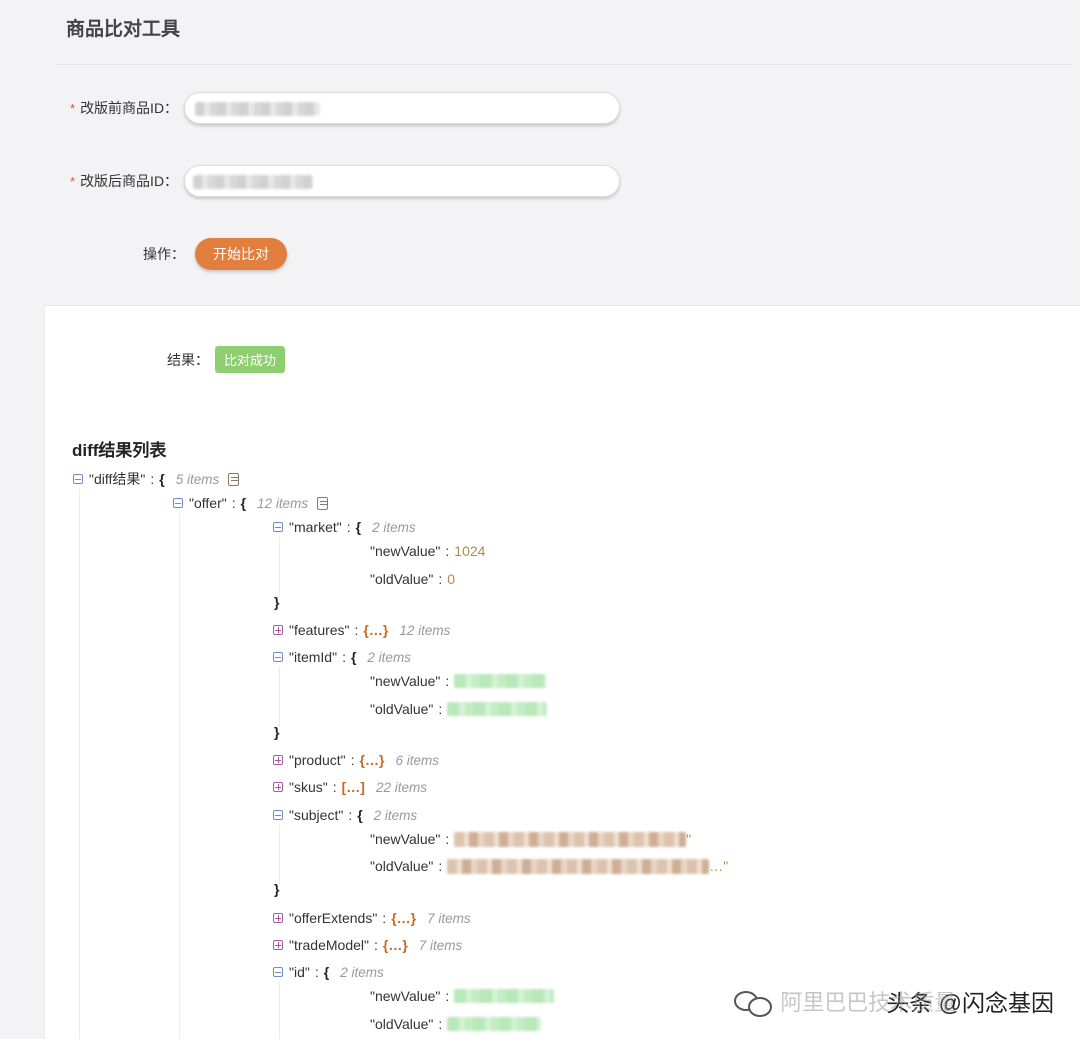 The image size is (1080, 1039). Describe the element at coordinates (868, 1002) in the screenshot. I see `watermark-faded-text: 阿里巴巴技术质量` at that location.